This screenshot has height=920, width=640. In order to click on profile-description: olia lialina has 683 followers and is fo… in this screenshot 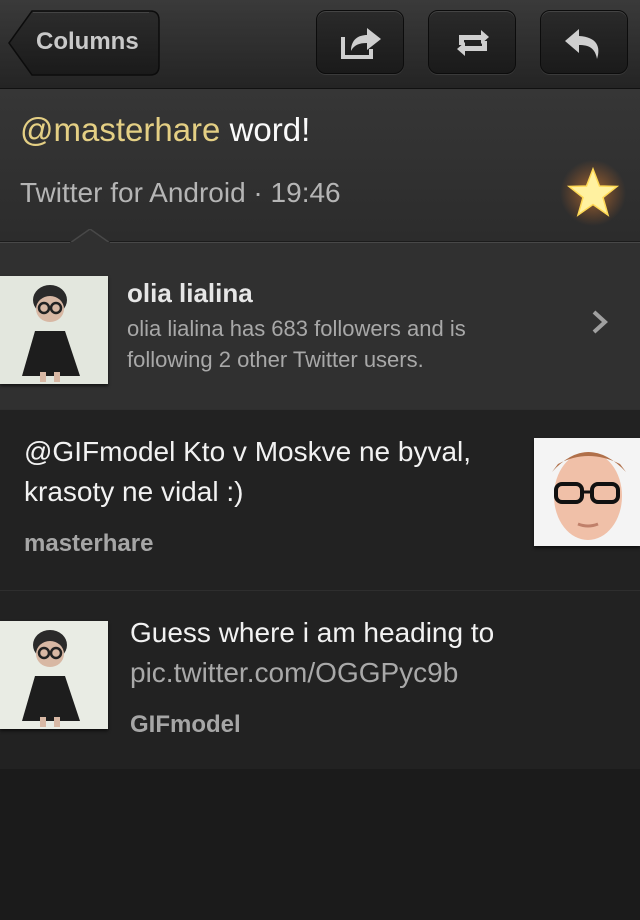, I will do `click(296, 344)`.